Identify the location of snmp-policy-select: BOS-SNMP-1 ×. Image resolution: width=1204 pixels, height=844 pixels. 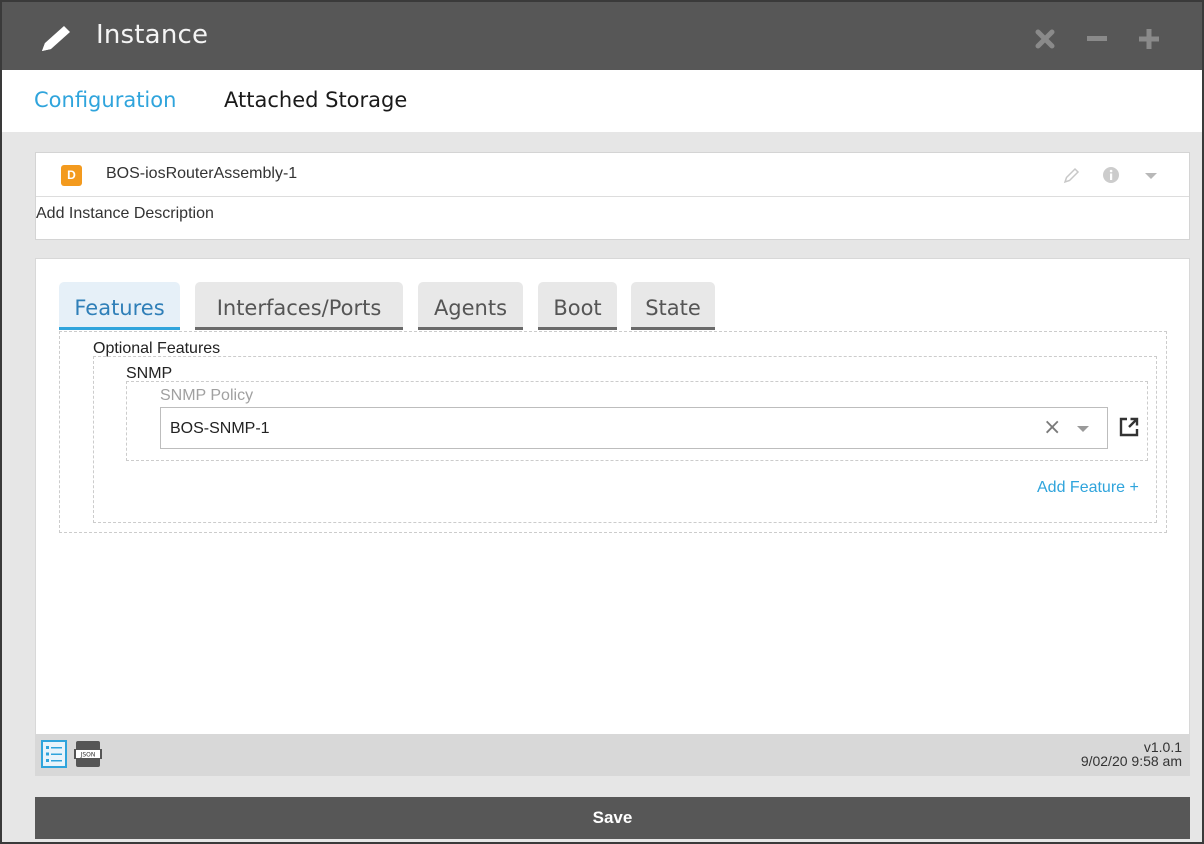
(634, 428).